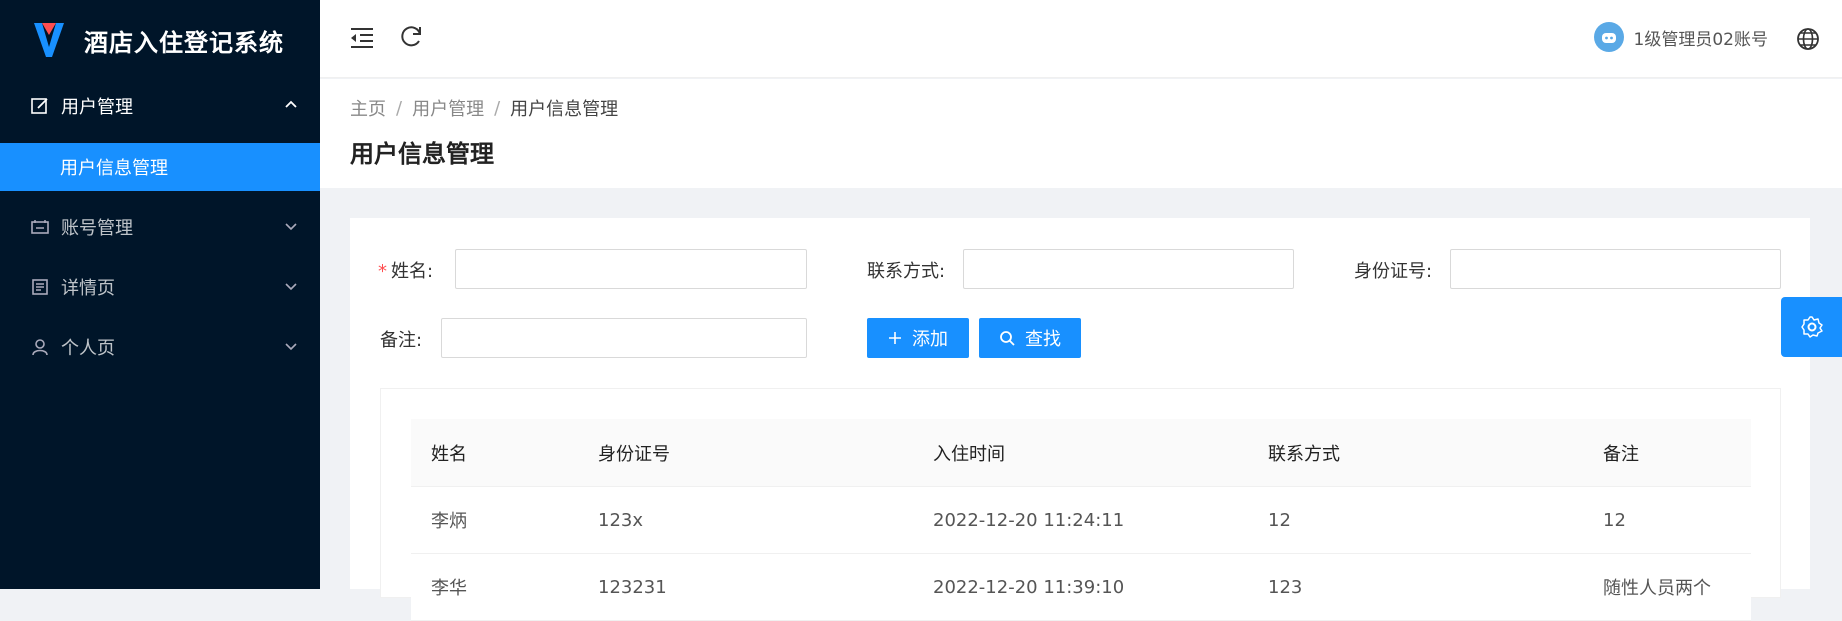  I want to click on app-title: 酒店入住登记系统, so click(184, 42).